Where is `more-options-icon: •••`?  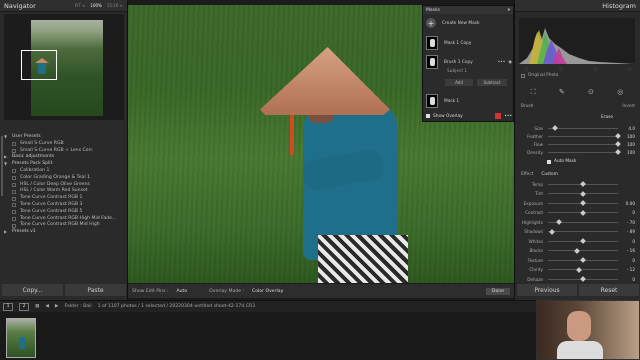
more-options-icon: ••• is located at coordinates (502, 62).